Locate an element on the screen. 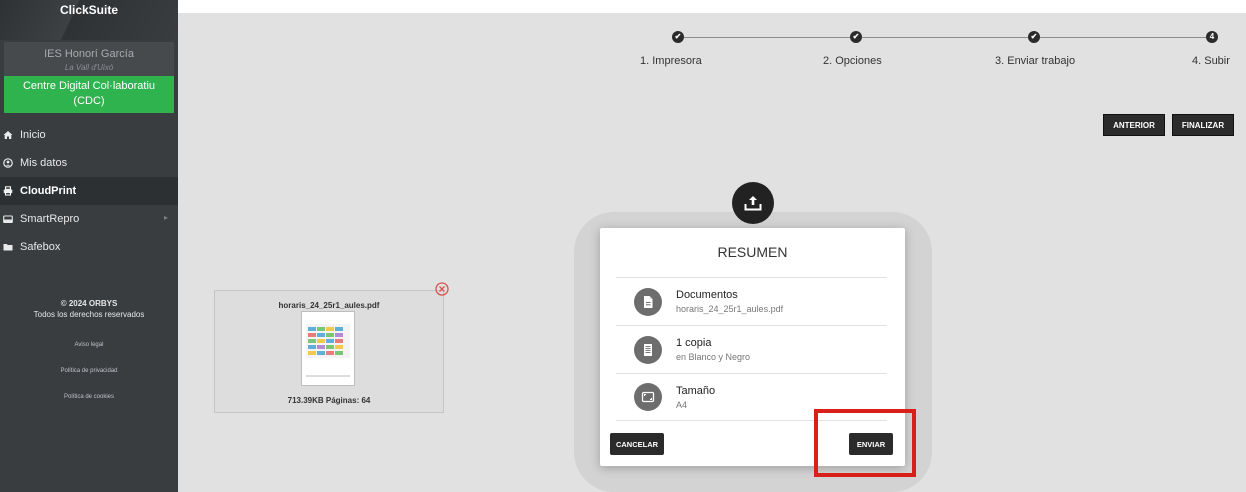  sidebar-item-label: Safebox is located at coordinates (40, 247).